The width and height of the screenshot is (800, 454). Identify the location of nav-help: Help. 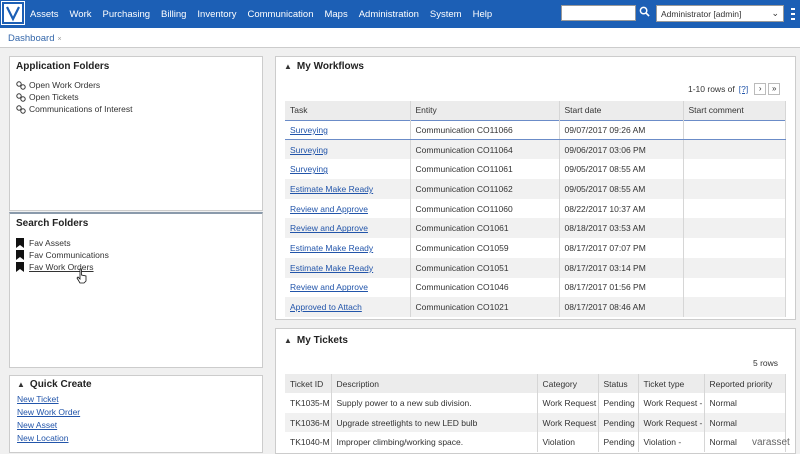
(483, 14).